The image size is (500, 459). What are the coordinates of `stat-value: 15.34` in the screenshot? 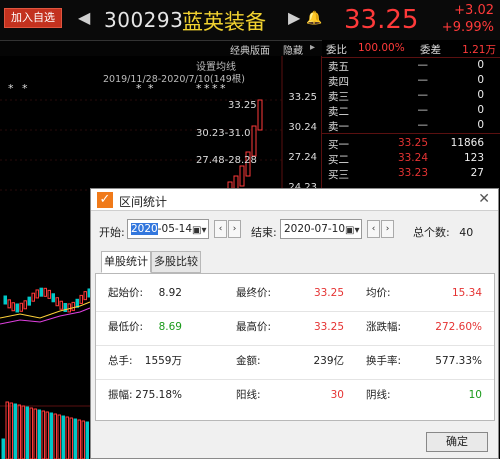 It's located at (466, 293).